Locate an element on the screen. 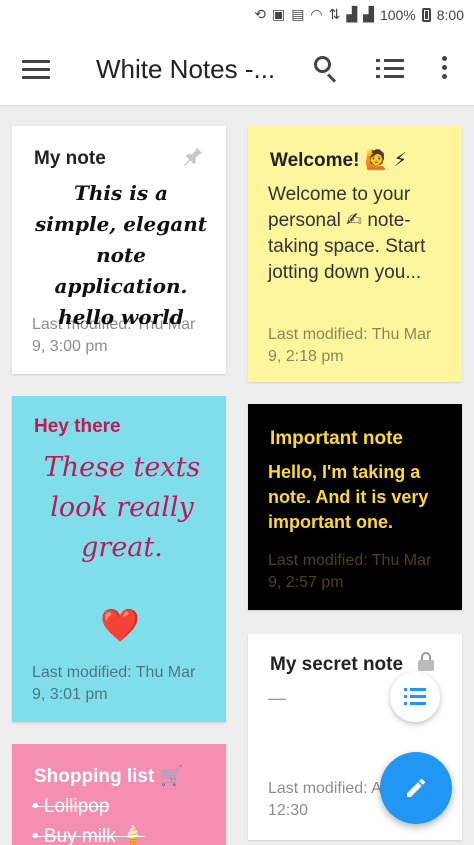 This screenshot has height=845, width=474. note-title: Welcome! 🙋 ⚡ is located at coordinates (338, 160).